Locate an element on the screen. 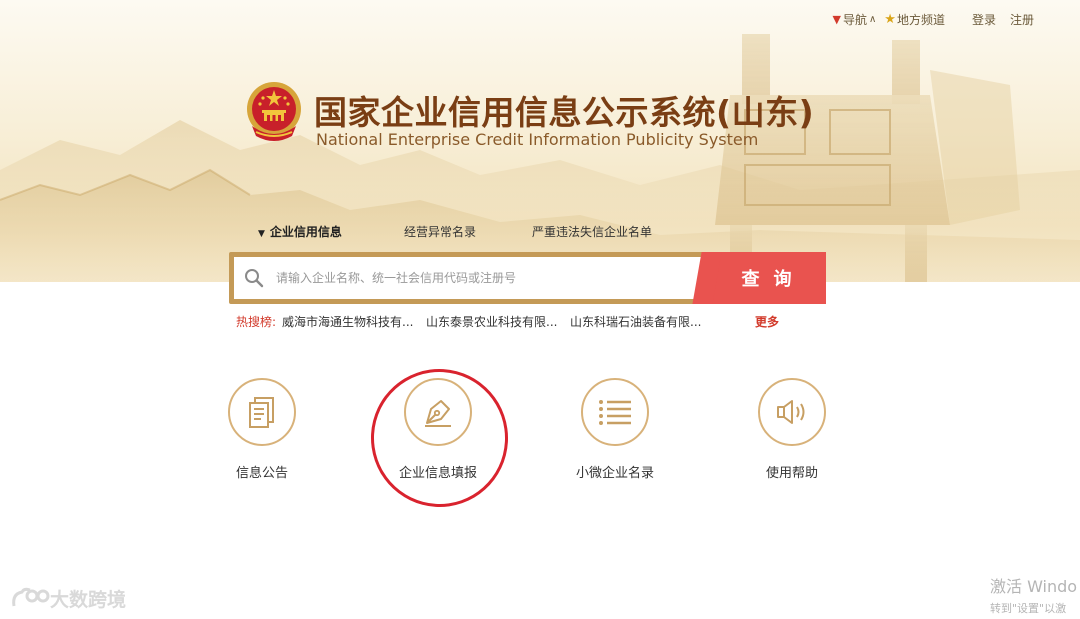 The image size is (1080, 619). tab-abnormal-operations: 经营异常名录 is located at coordinates (440, 231).